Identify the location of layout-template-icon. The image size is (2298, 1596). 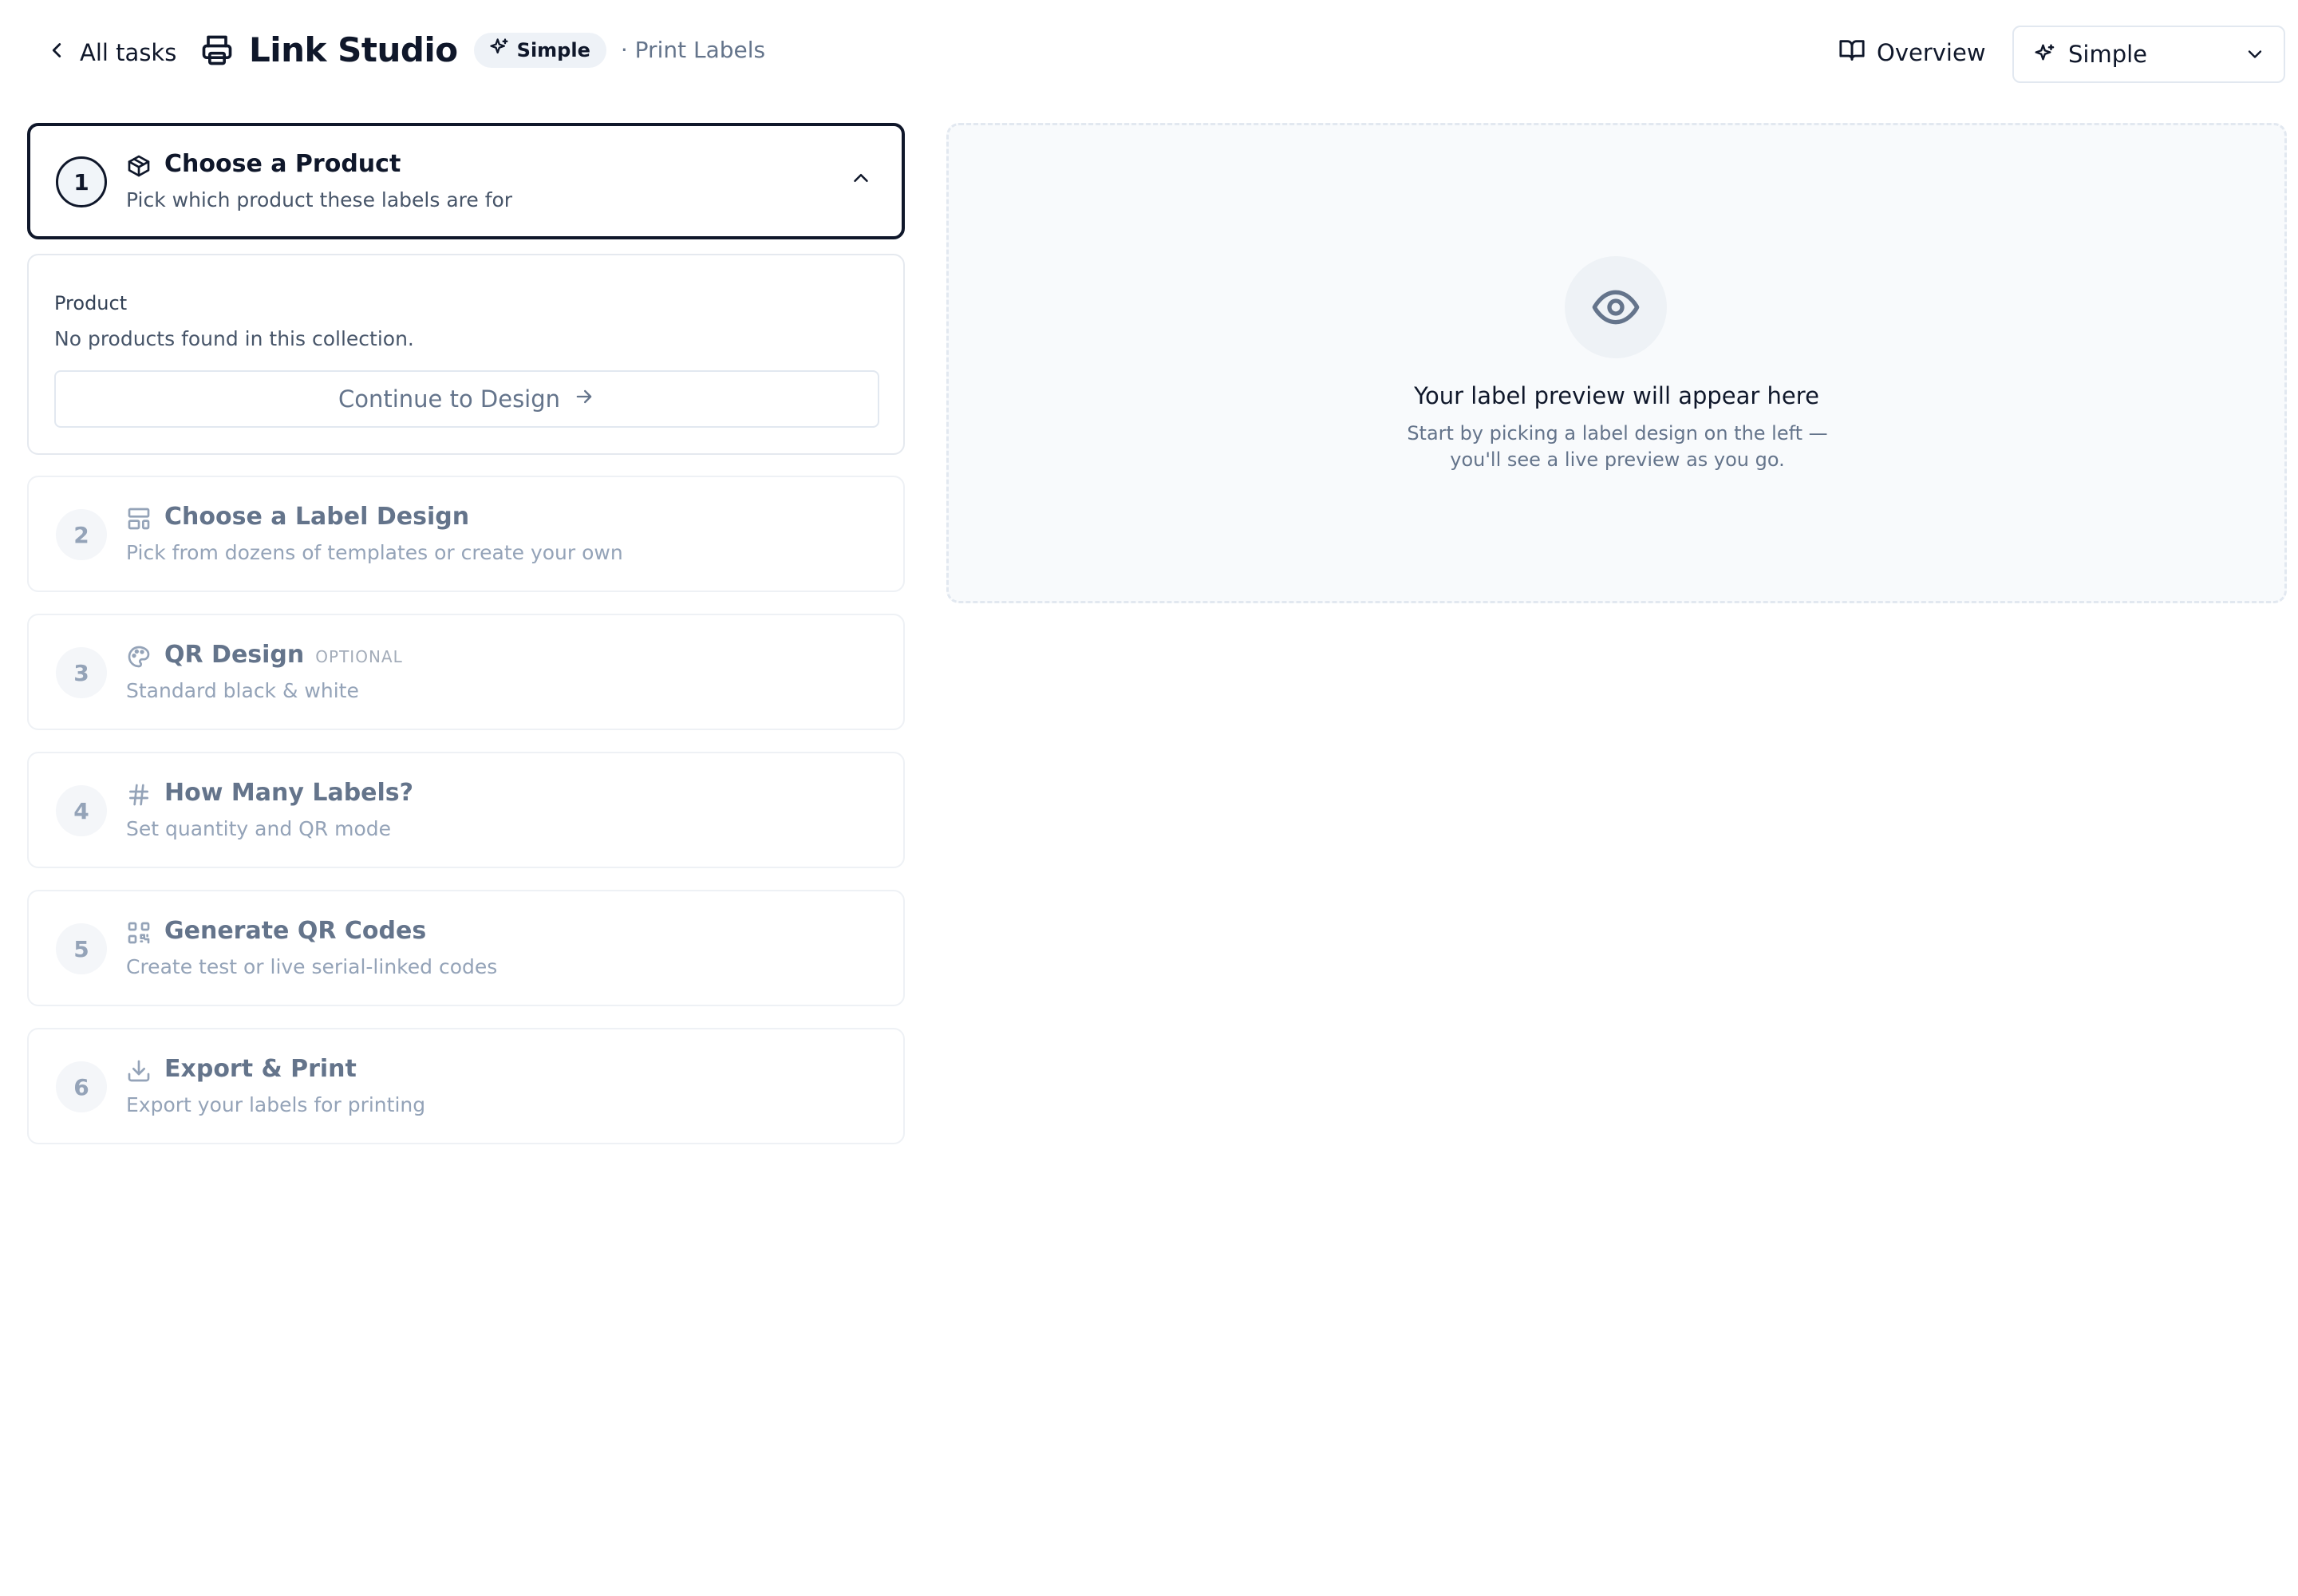
(139, 518).